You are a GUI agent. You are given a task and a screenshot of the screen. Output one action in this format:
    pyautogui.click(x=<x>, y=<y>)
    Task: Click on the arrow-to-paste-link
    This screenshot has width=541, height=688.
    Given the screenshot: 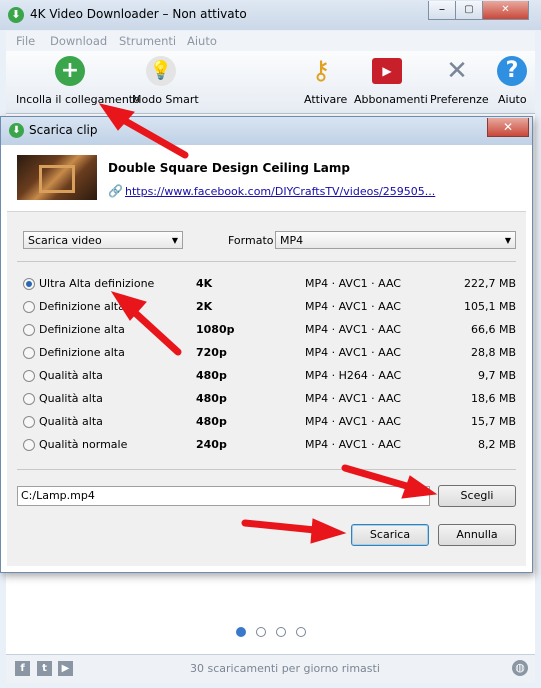 What is the action you would take?
    pyautogui.click(x=143, y=131)
    